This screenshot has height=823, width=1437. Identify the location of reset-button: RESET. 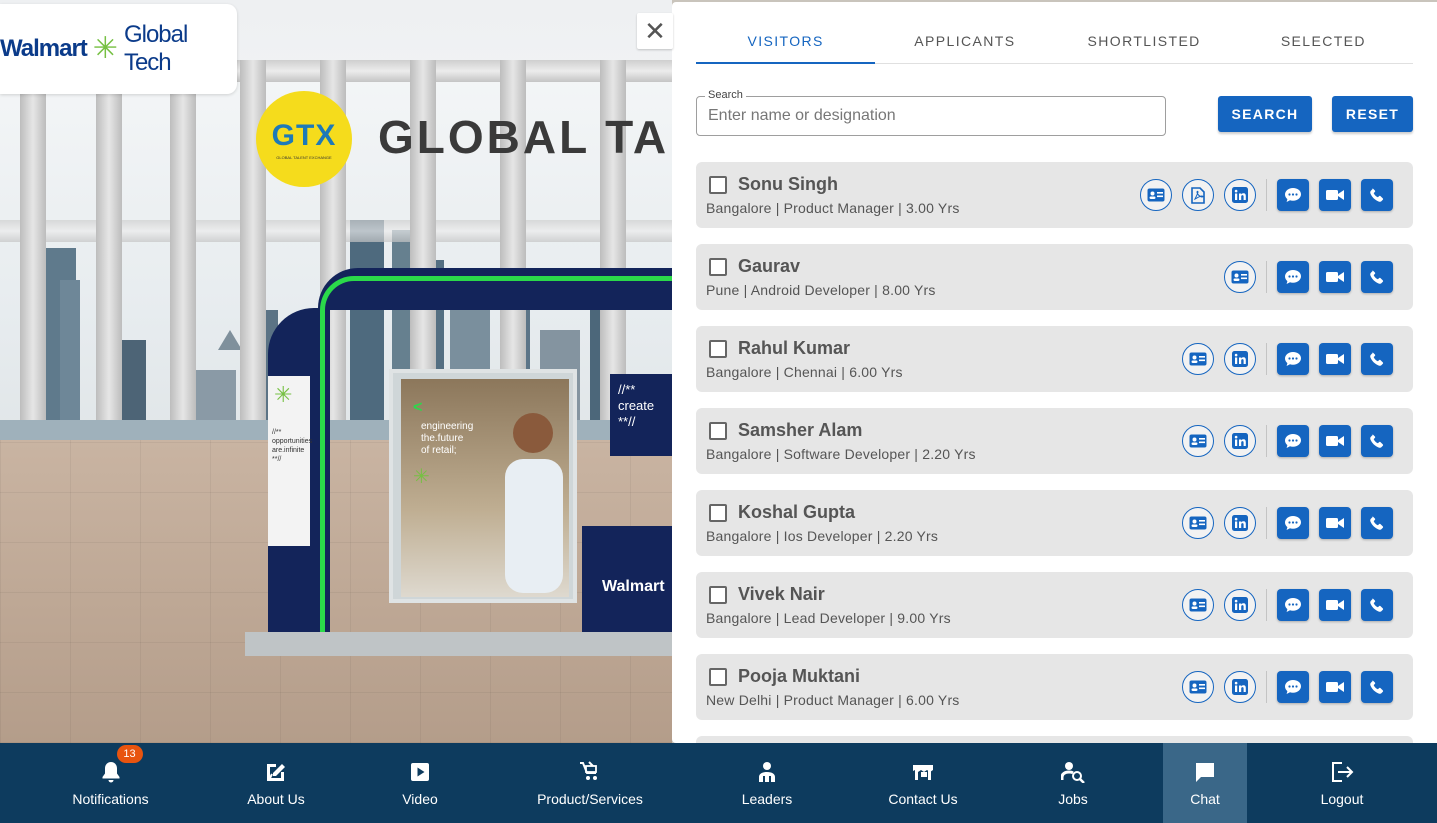
(1372, 114).